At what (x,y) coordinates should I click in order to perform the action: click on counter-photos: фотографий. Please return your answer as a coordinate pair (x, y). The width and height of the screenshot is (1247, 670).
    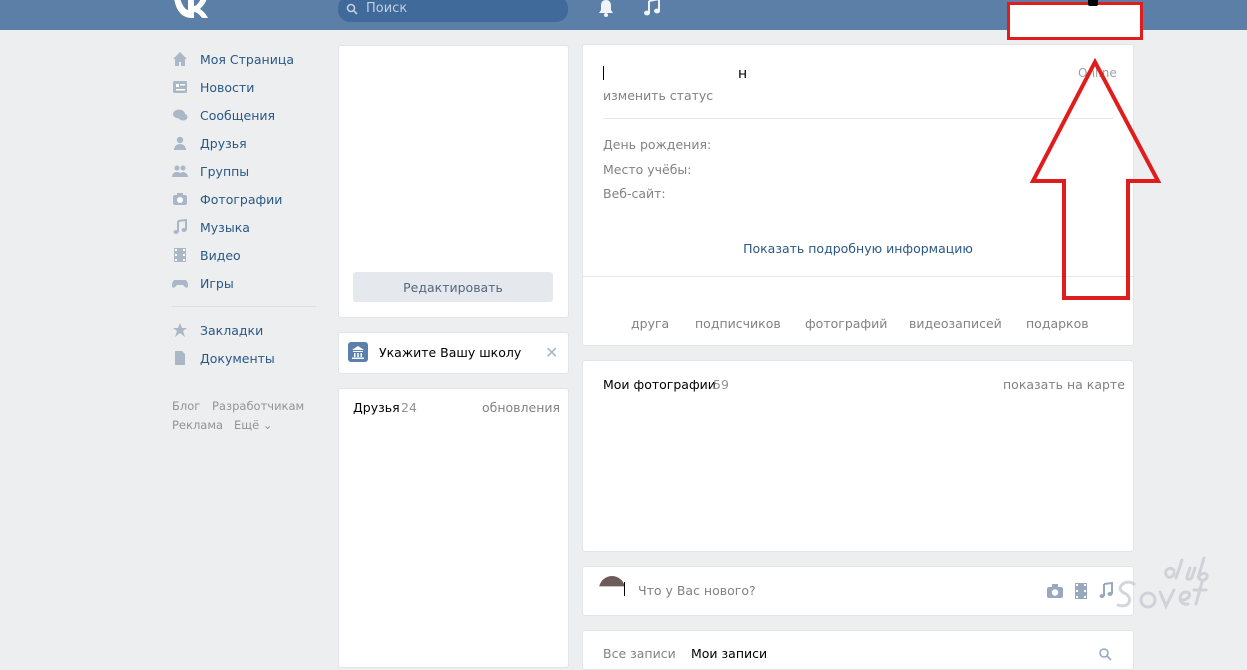
    Looking at the image, I should click on (846, 323).